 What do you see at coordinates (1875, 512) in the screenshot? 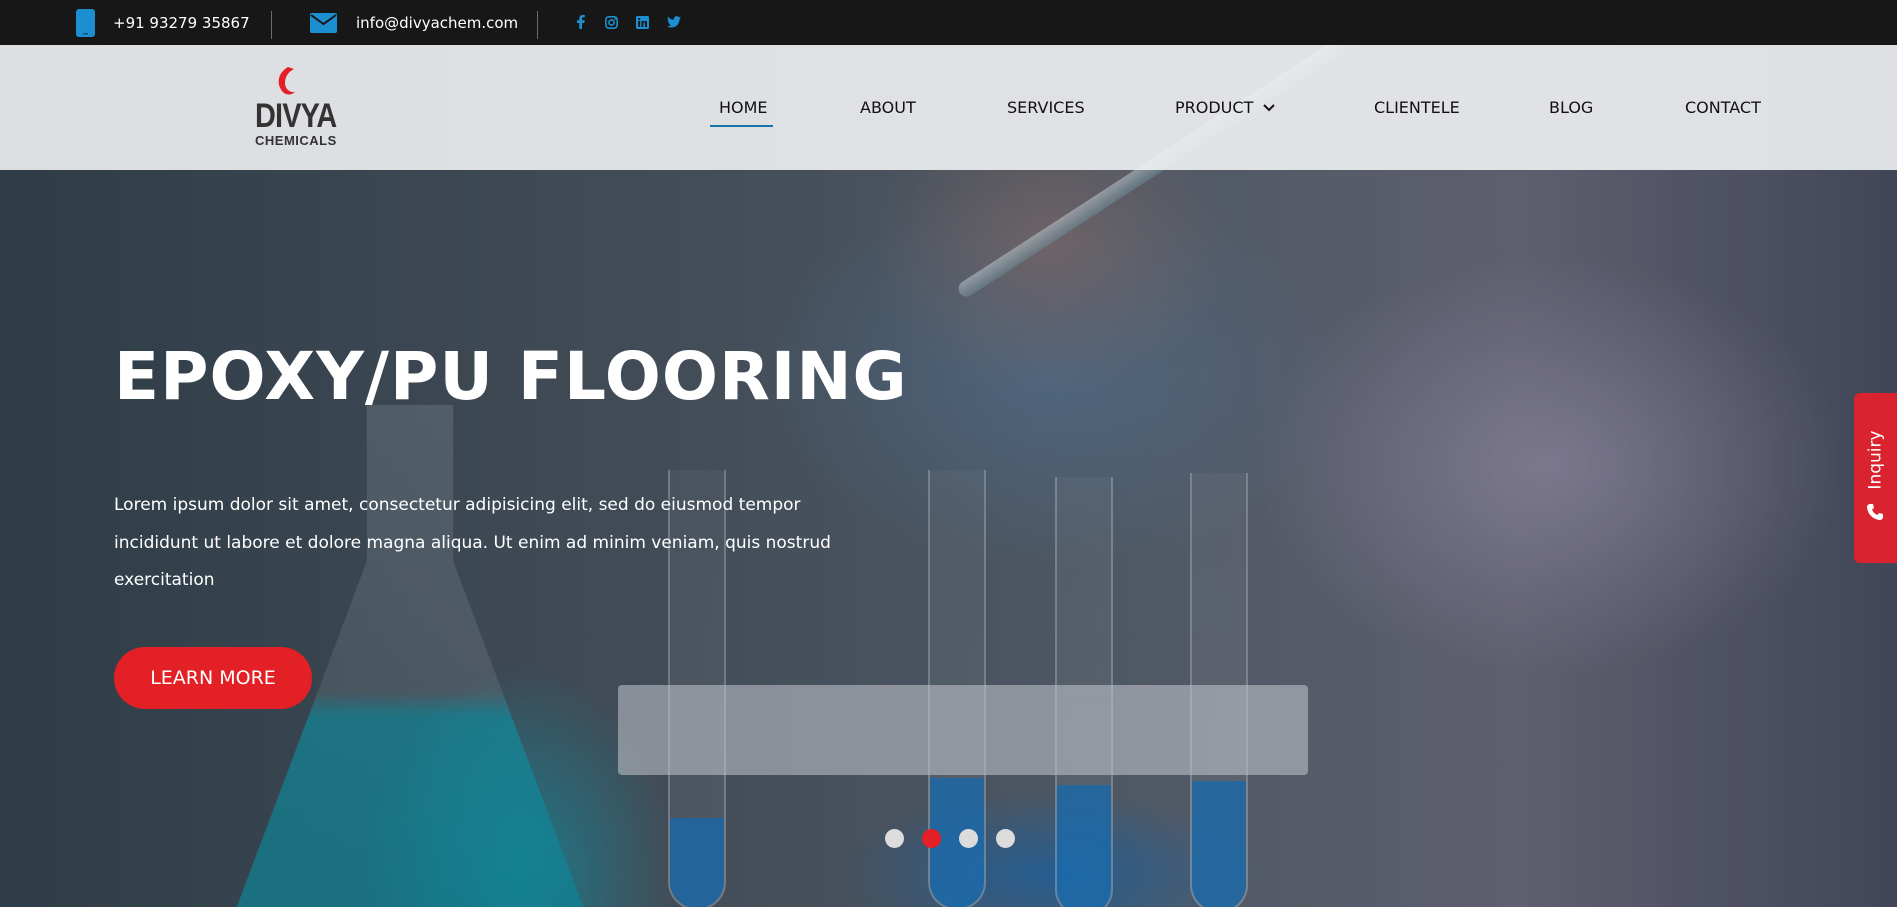
I see `phone-icon` at bounding box center [1875, 512].